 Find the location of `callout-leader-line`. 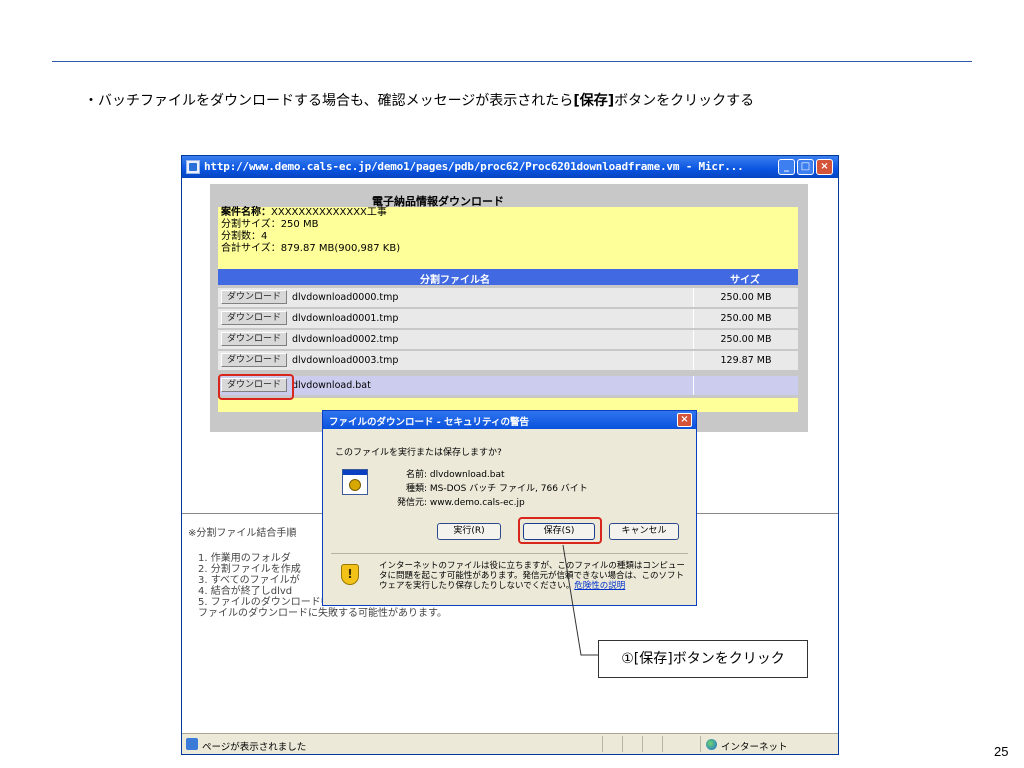

callout-leader-line is located at coordinates (580, 600).